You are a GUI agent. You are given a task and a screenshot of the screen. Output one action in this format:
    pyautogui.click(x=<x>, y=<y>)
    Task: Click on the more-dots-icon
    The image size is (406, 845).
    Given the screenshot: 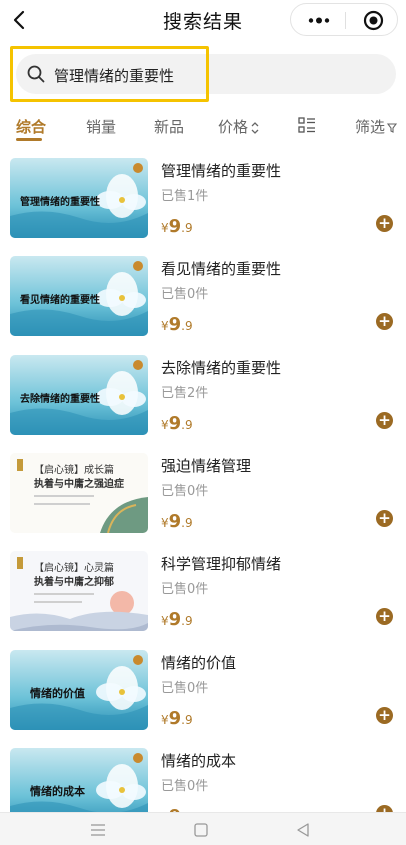 What is the action you would take?
    pyautogui.click(x=319, y=20)
    